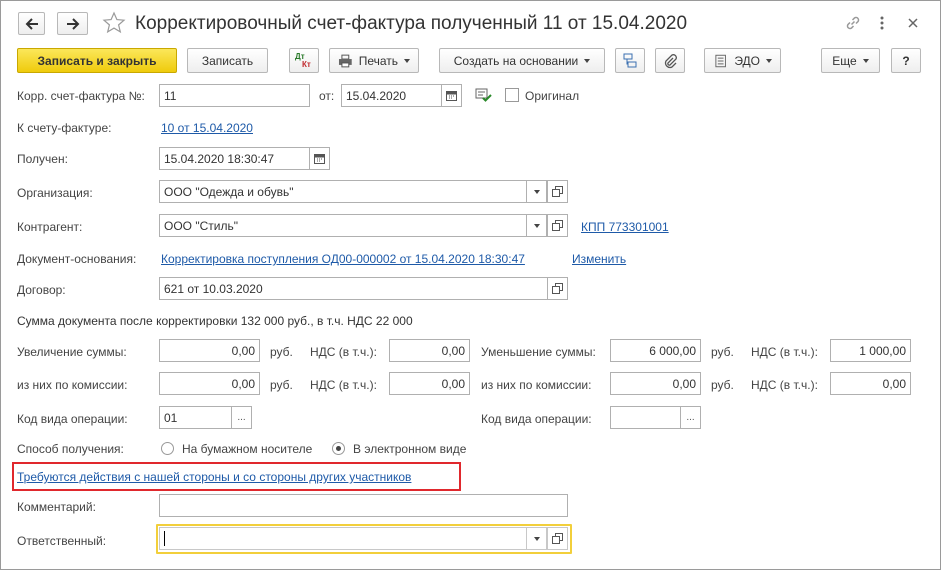 This screenshot has height=570, width=941. I want to click on structure-icon, so click(630, 60).